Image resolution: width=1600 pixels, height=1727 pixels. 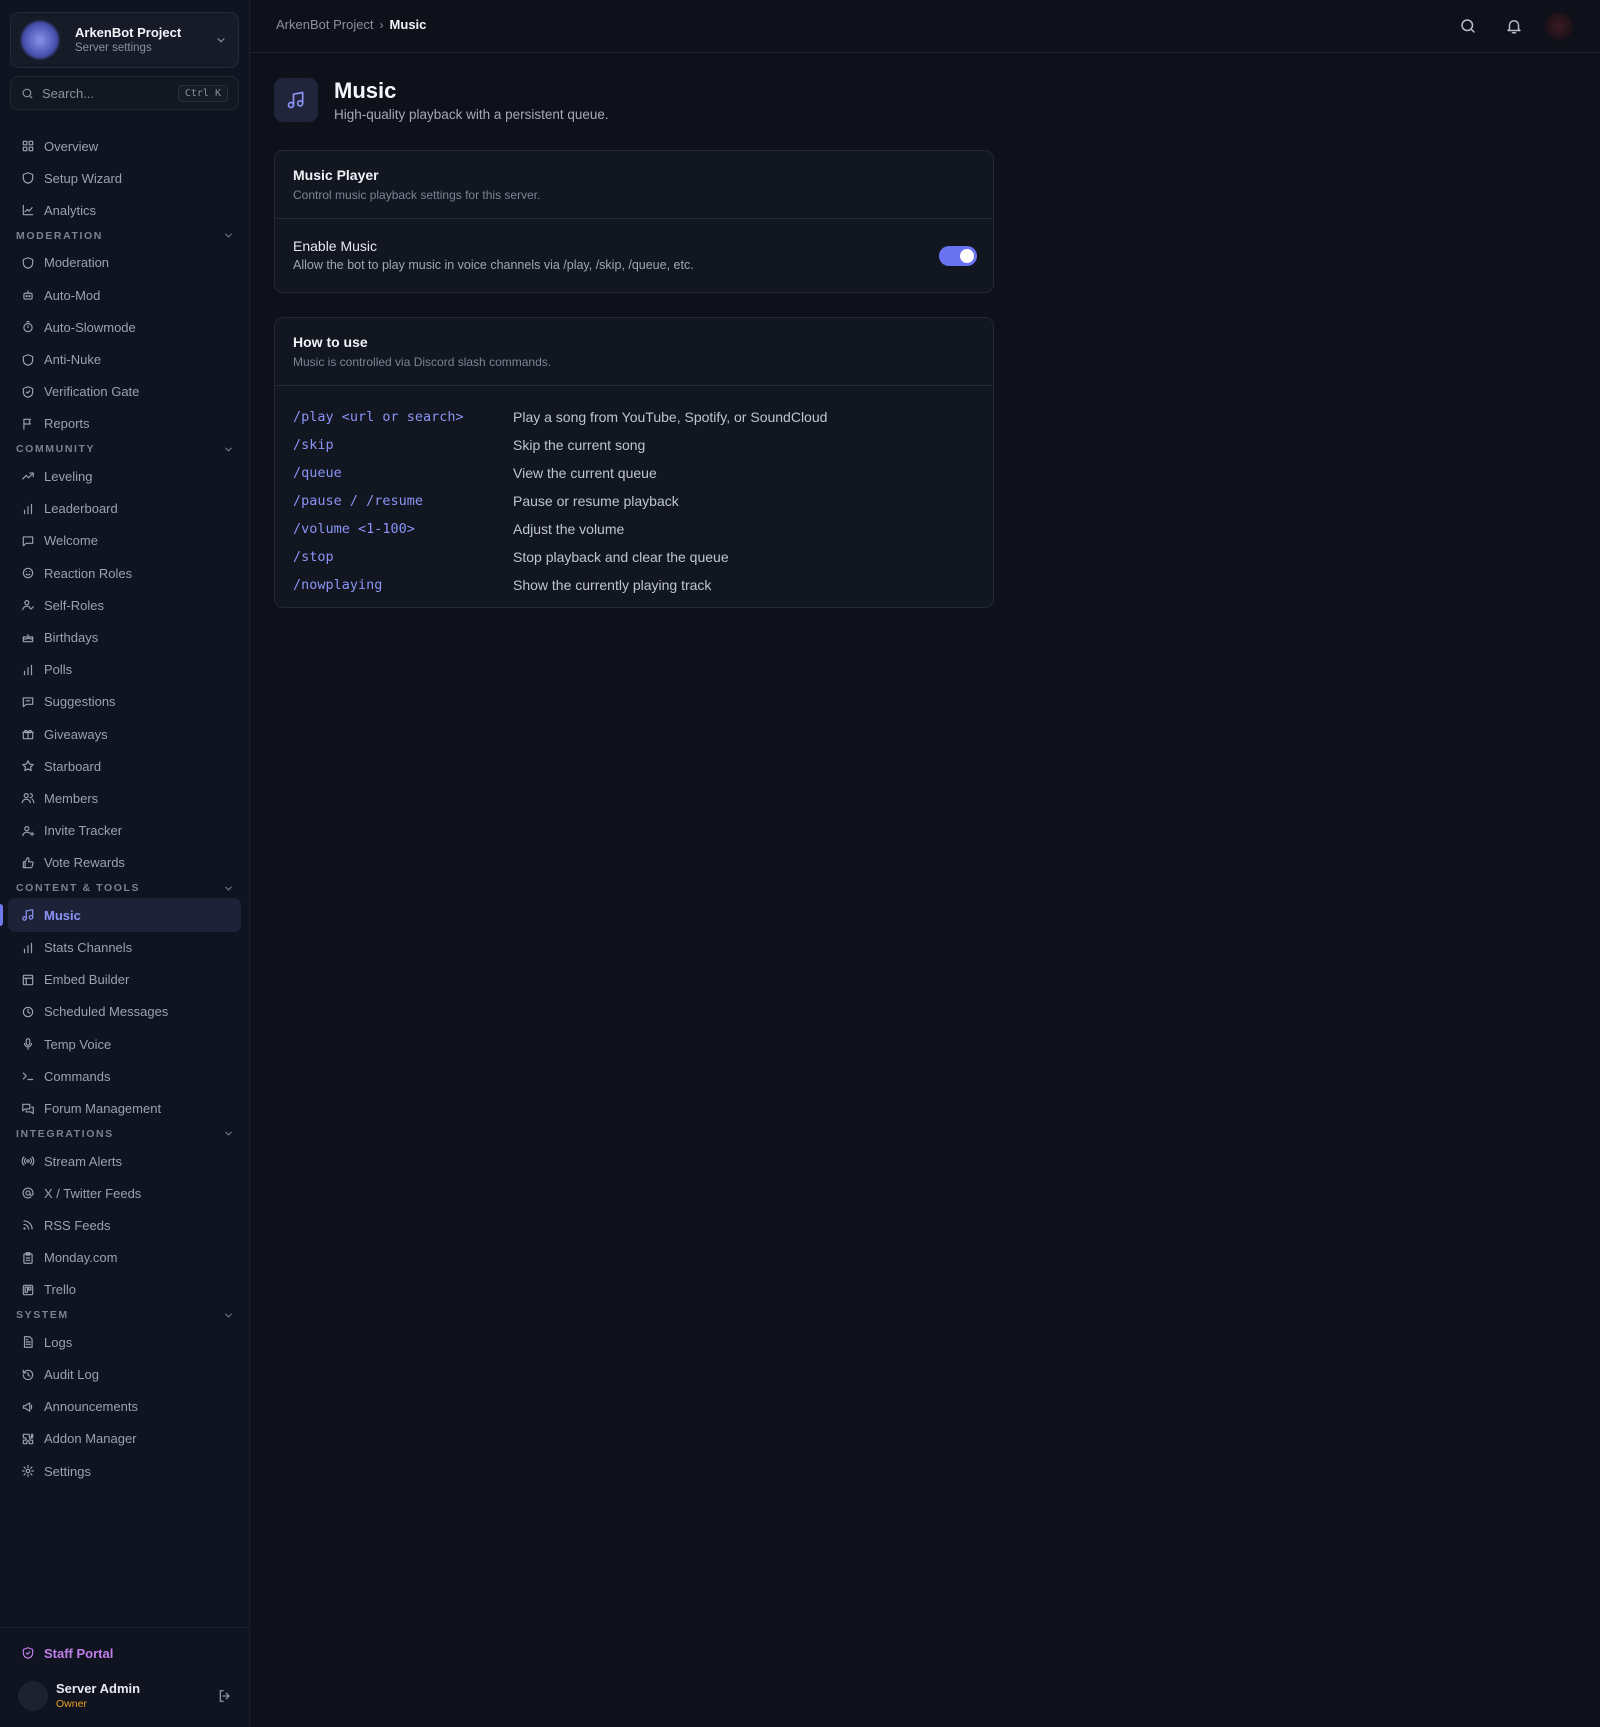 What do you see at coordinates (90, 327) in the screenshot?
I see `sidebar-item-label: Auto-Slowmode` at bounding box center [90, 327].